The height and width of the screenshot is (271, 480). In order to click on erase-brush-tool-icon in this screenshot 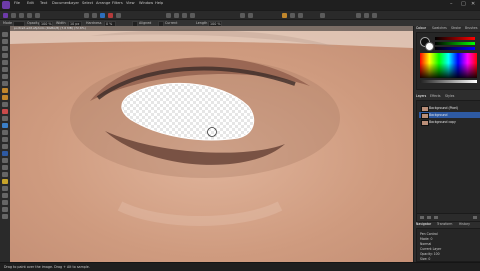, I will do `click(5, 111)`.